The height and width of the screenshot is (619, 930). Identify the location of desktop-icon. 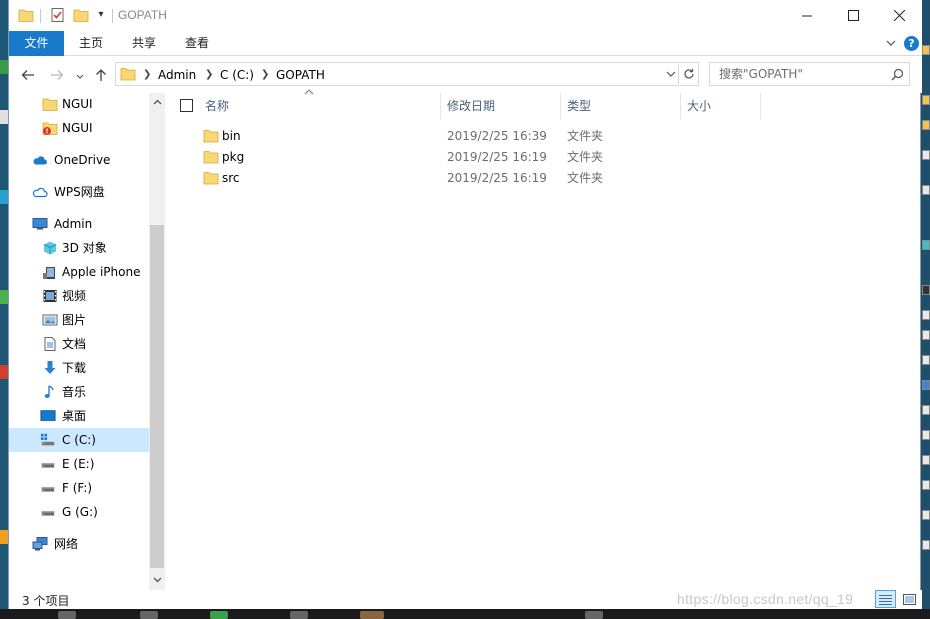
(48, 415).